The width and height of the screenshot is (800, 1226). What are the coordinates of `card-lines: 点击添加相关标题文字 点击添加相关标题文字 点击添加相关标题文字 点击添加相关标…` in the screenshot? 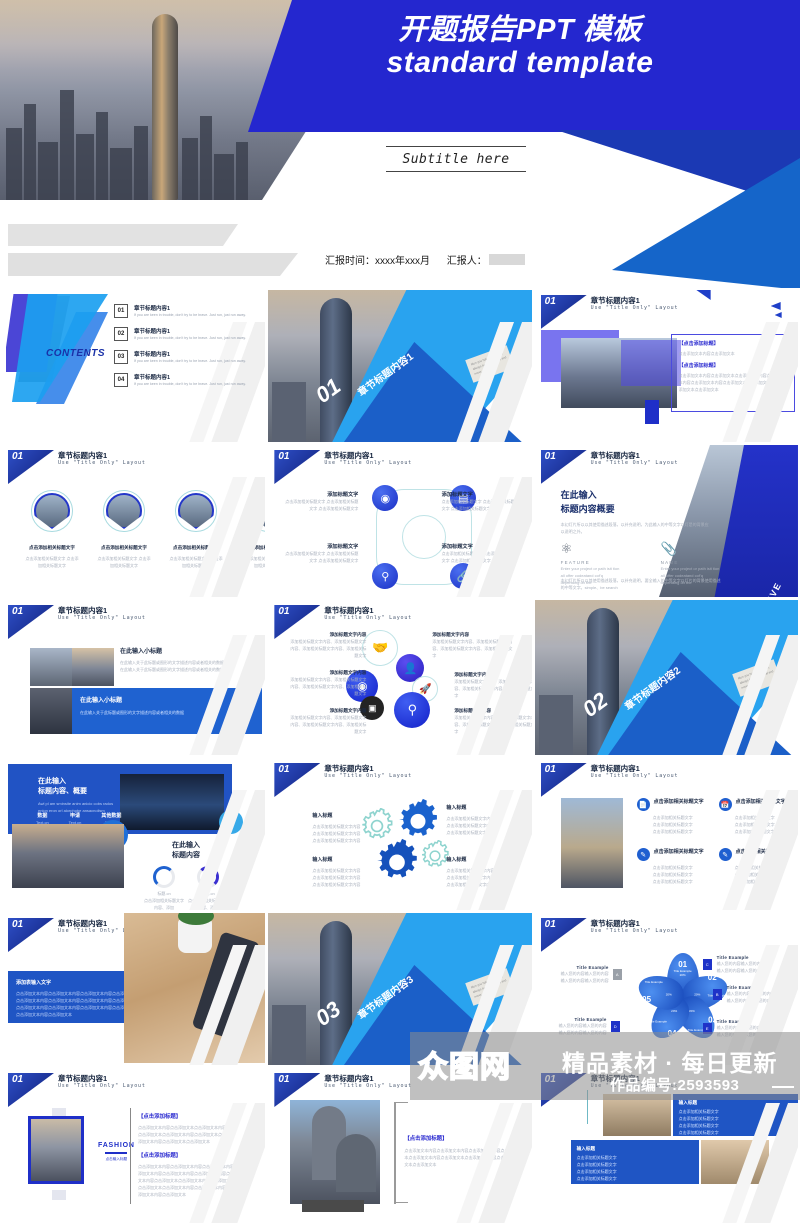 It's located at (596, 1168).